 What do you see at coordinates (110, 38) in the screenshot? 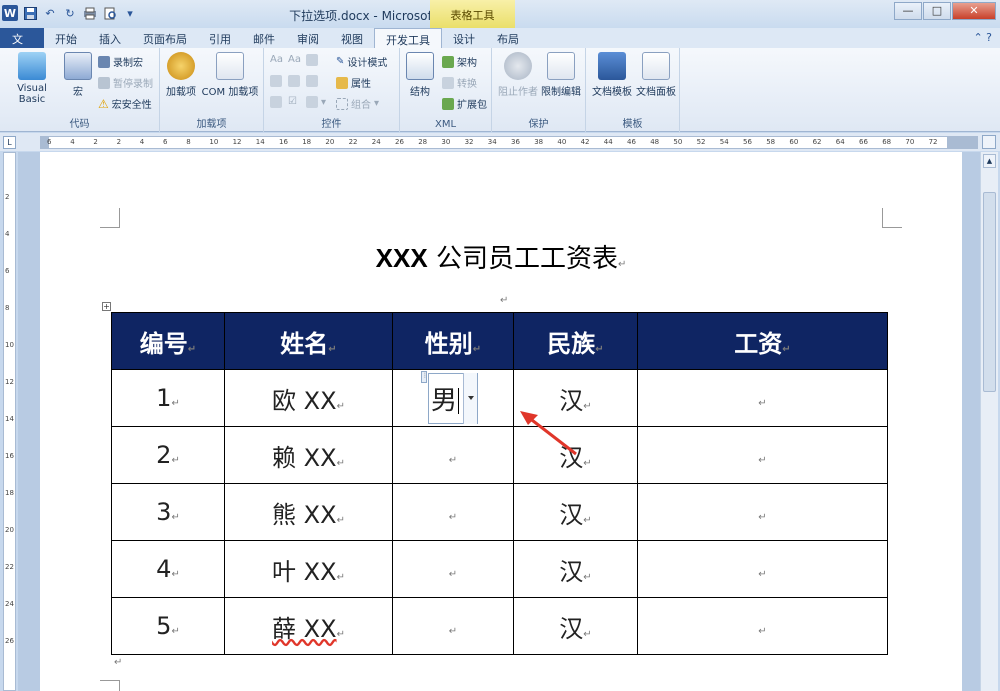
I see `tab-insert: 插入` at bounding box center [110, 38].